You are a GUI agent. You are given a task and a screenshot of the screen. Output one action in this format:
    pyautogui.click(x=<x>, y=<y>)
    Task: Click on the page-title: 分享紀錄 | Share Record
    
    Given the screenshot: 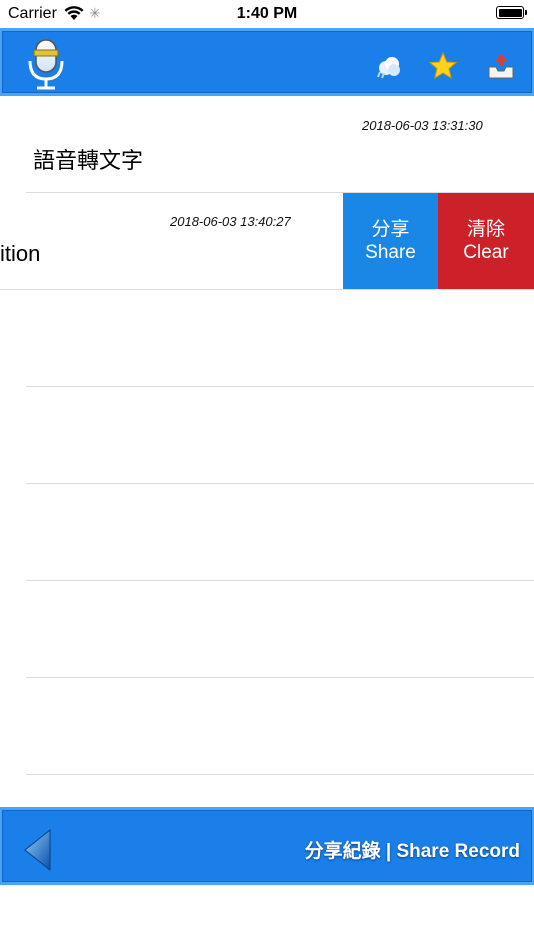 What is the action you would take?
    pyautogui.click(x=412, y=851)
    